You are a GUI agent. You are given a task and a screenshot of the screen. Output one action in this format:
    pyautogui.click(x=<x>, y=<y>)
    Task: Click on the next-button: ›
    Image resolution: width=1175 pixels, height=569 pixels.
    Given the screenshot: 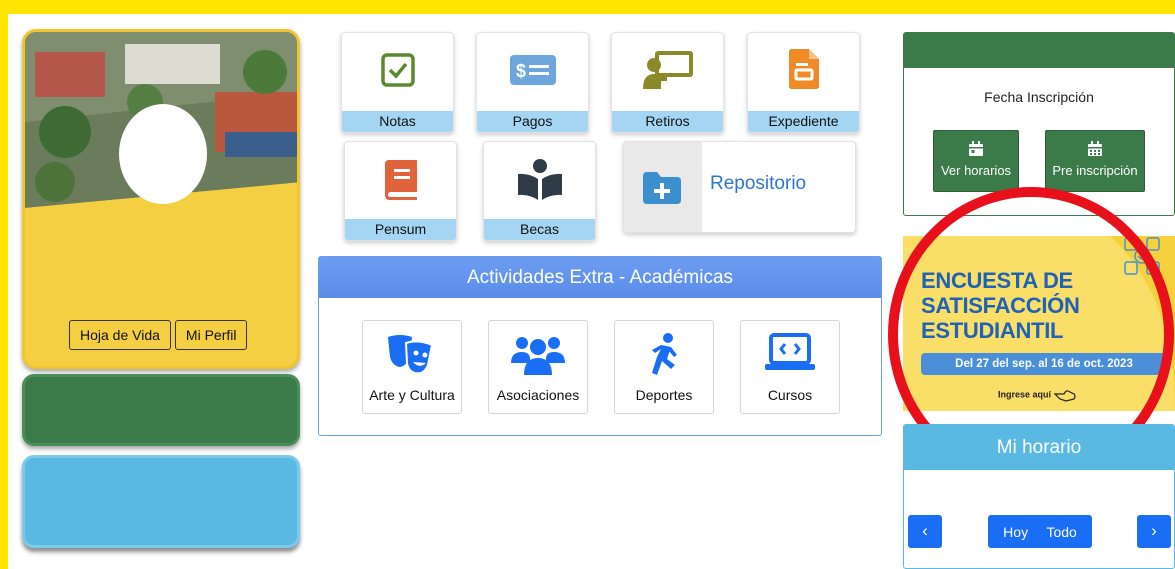 What is the action you would take?
    pyautogui.click(x=1154, y=531)
    